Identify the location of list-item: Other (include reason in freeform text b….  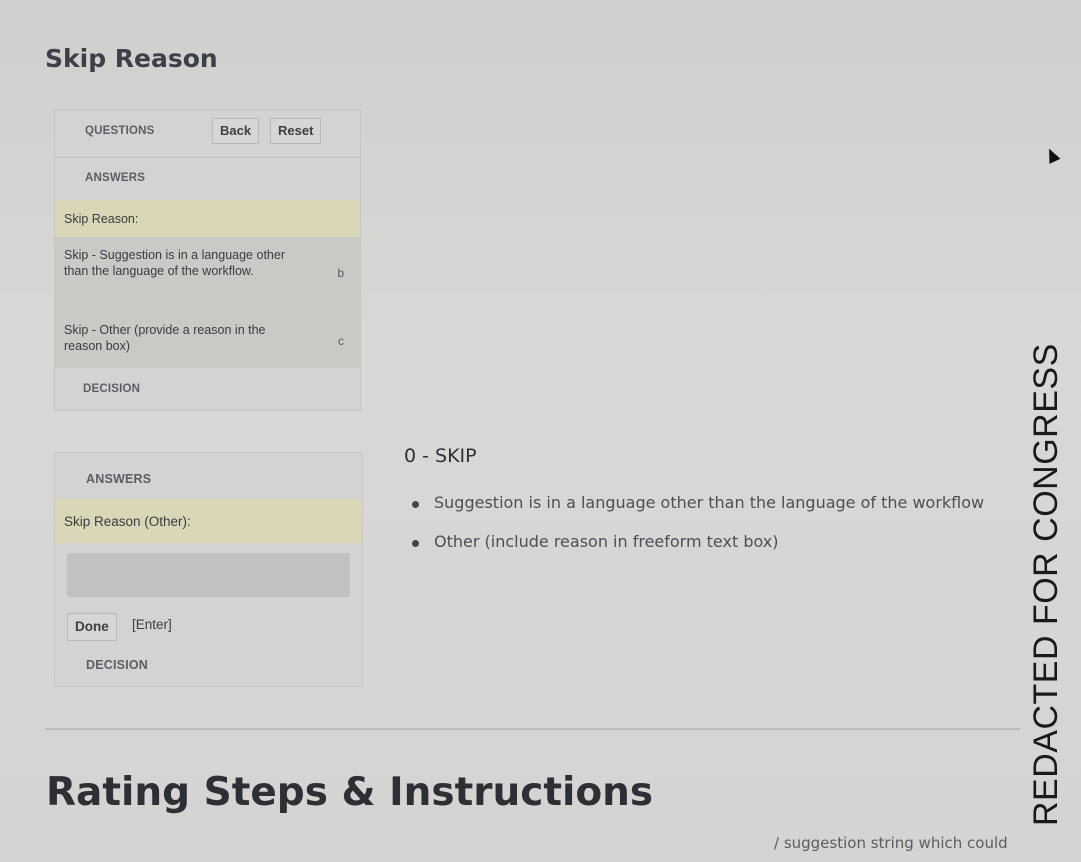
(697, 541).